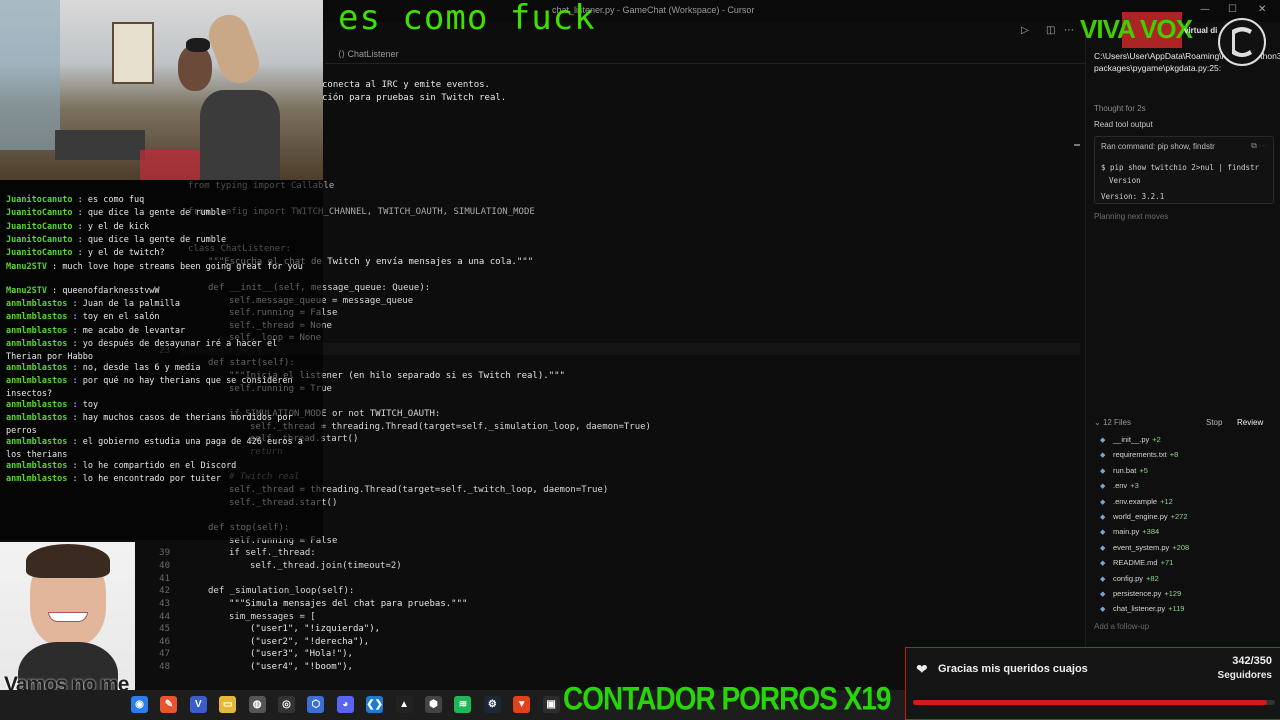 The height and width of the screenshot is (720, 1280). Describe the element at coordinates (139, 704) in the screenshot. I see `chrome-icon: ◉` at that location.